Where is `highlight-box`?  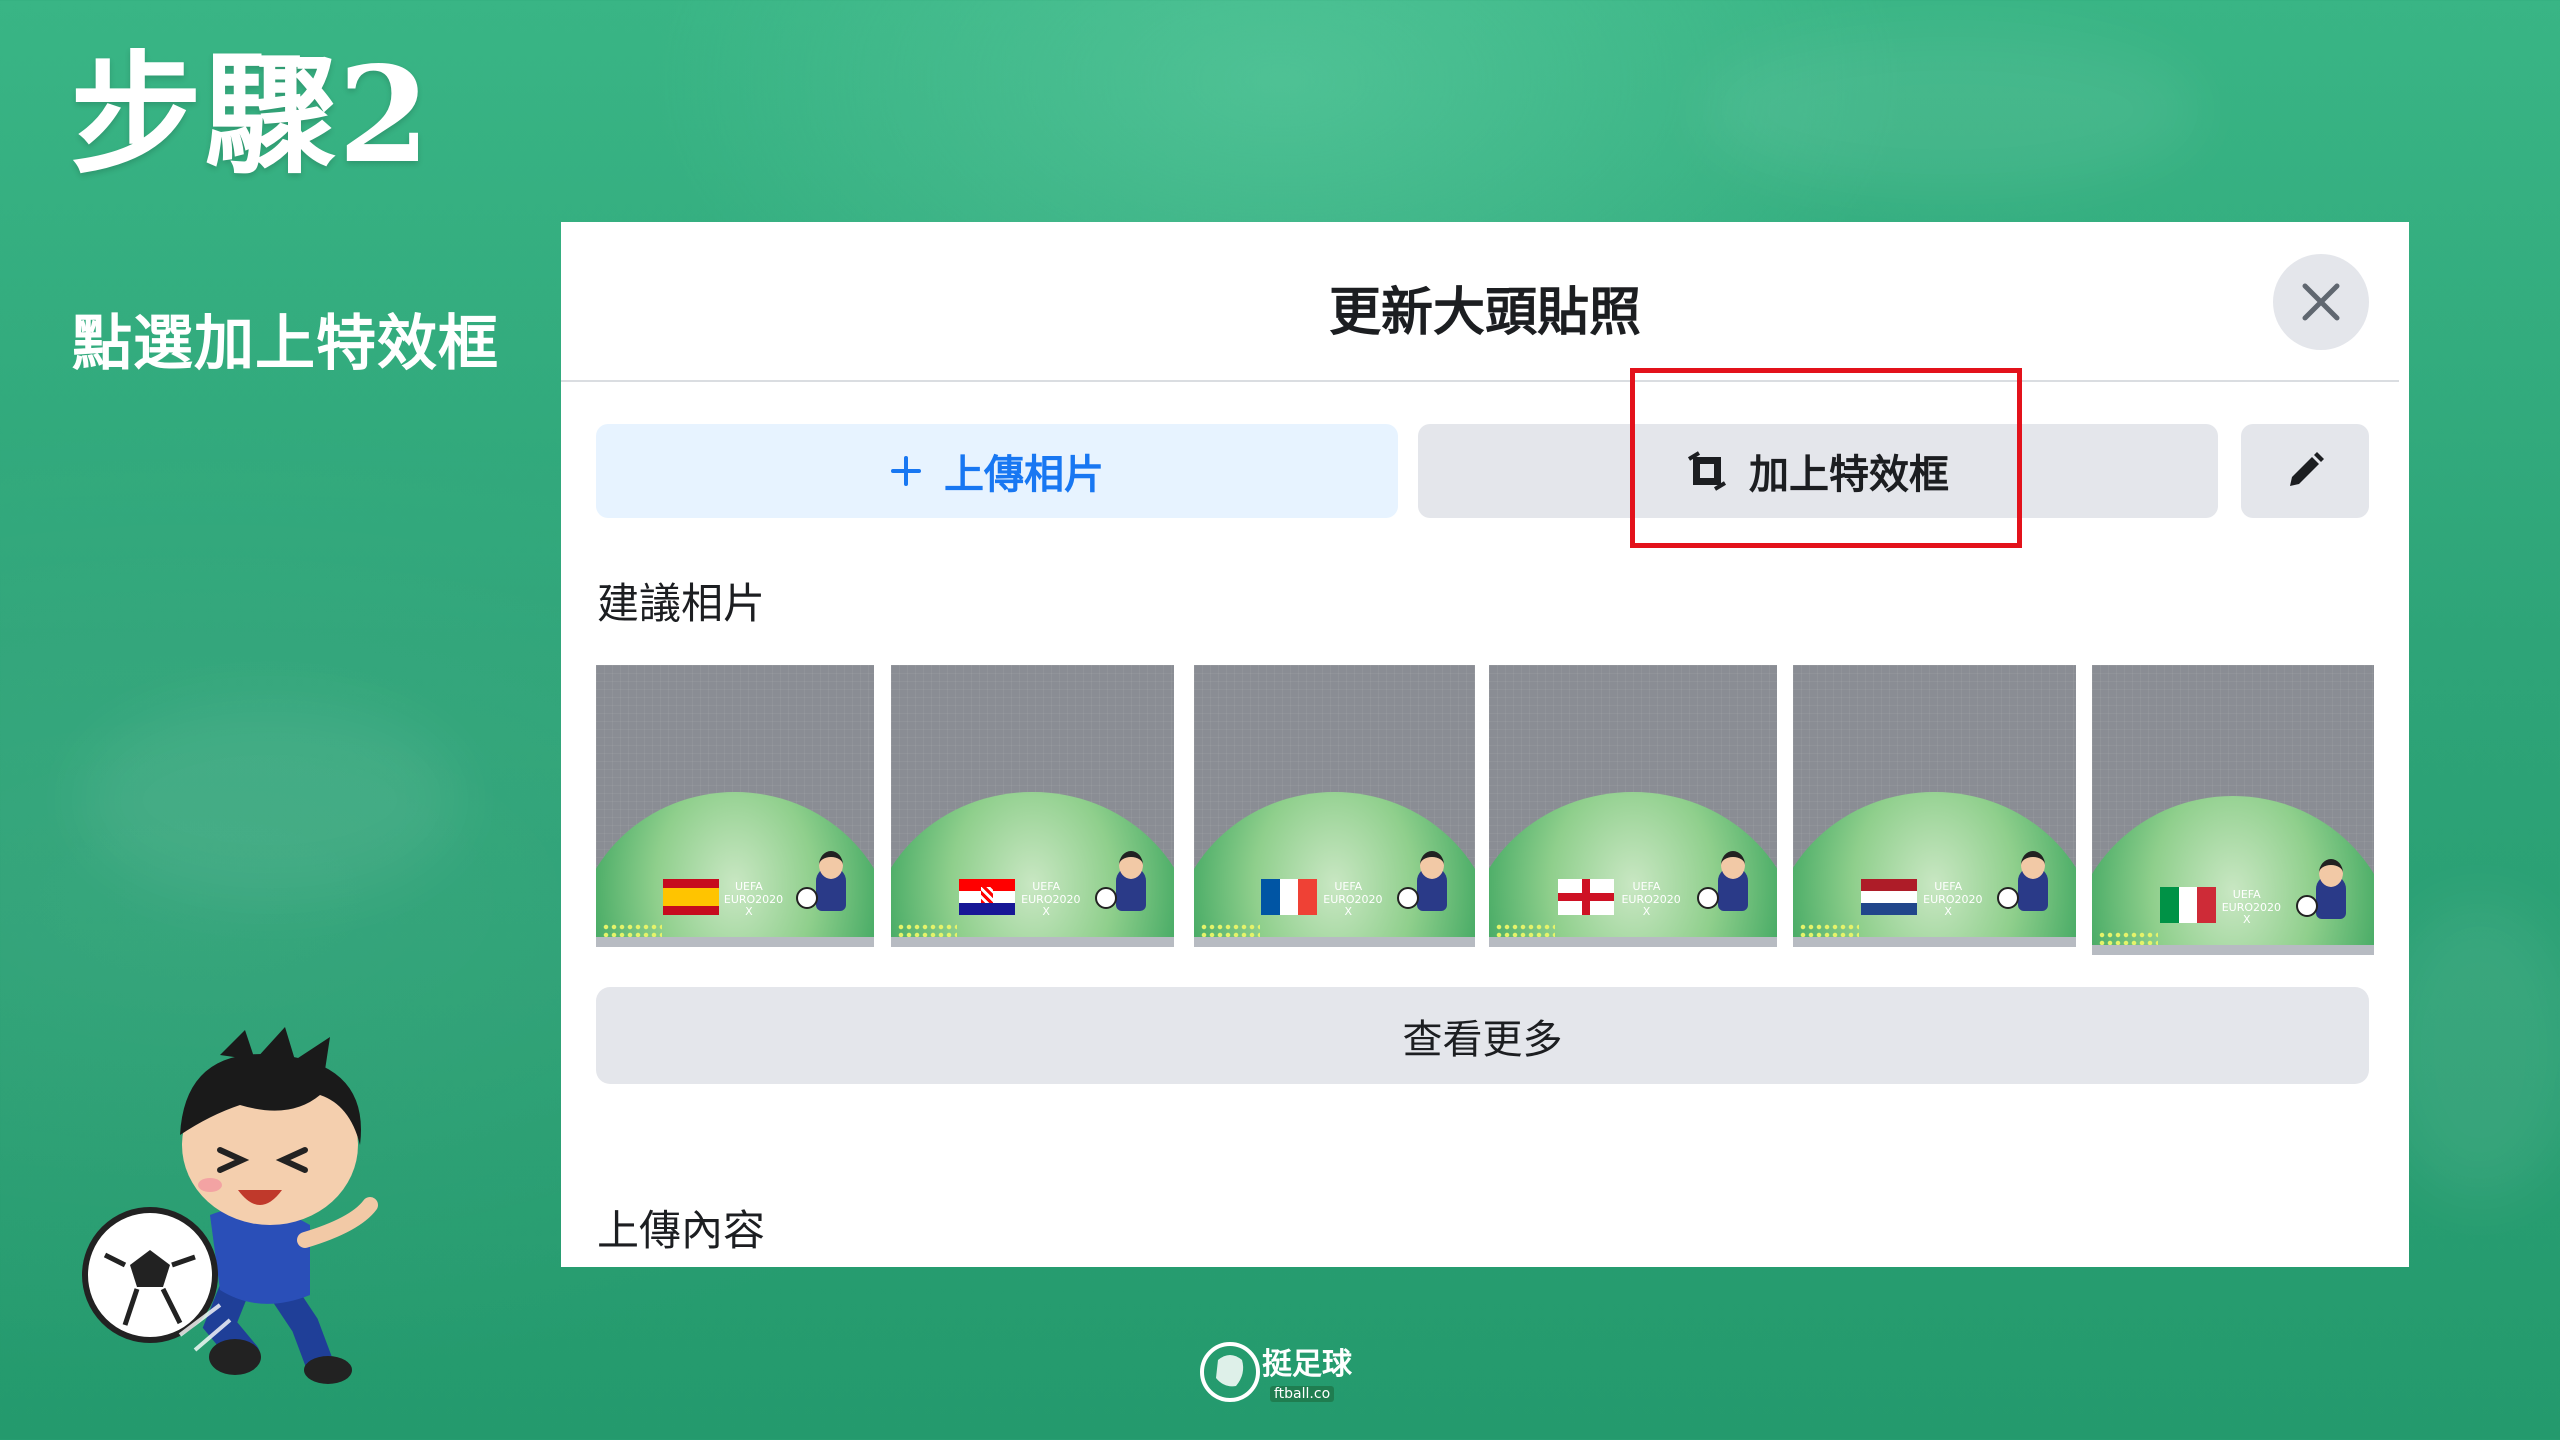 highlight-box is located at coordinates (1826, 458).